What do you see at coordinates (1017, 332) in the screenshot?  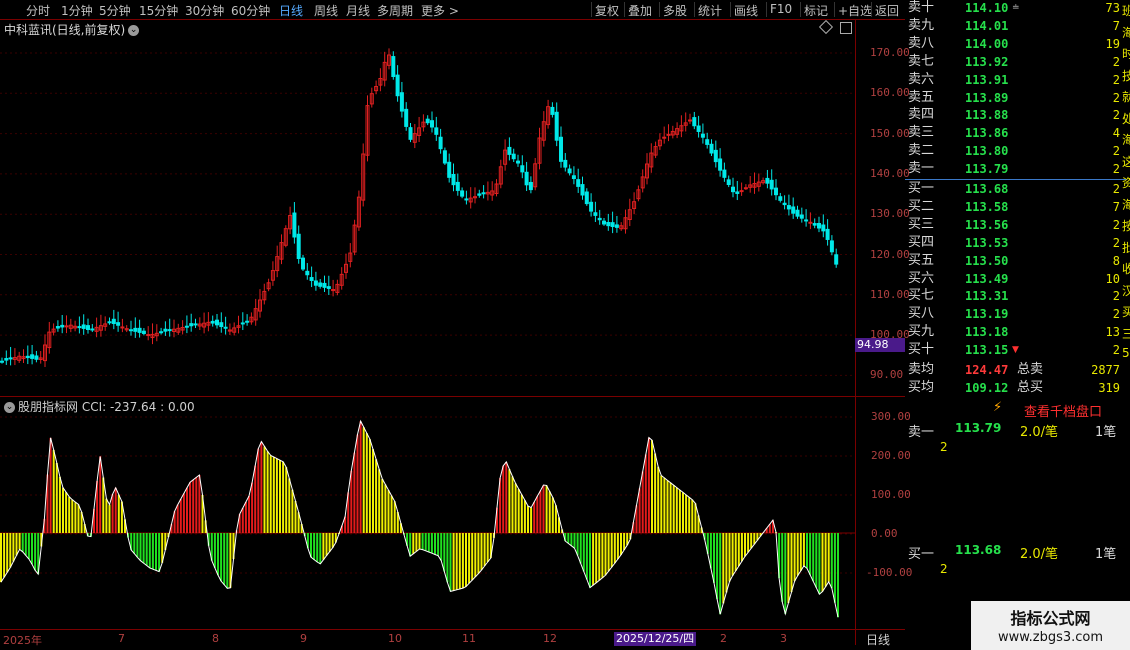 I see `orderbook-row-bid: 买九 113.18 13` at bounding box center [1017, 332].